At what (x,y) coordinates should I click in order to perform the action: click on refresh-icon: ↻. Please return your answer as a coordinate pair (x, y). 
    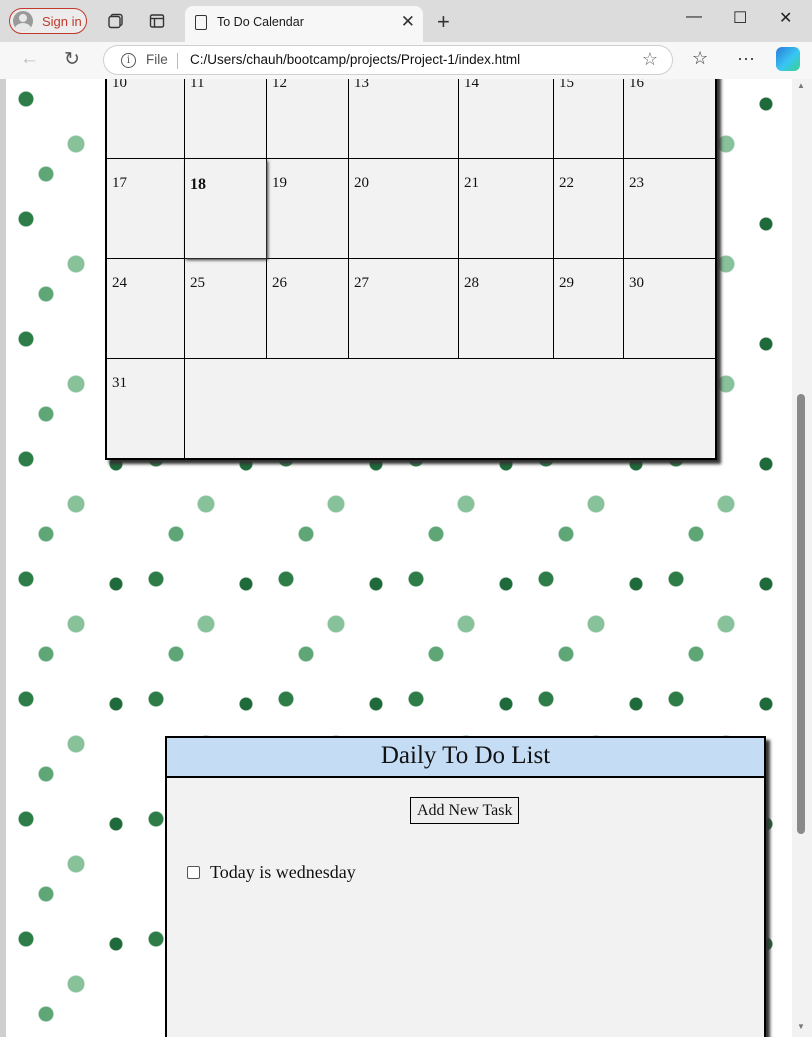
    Looking at the image, I should click on (72, 59).